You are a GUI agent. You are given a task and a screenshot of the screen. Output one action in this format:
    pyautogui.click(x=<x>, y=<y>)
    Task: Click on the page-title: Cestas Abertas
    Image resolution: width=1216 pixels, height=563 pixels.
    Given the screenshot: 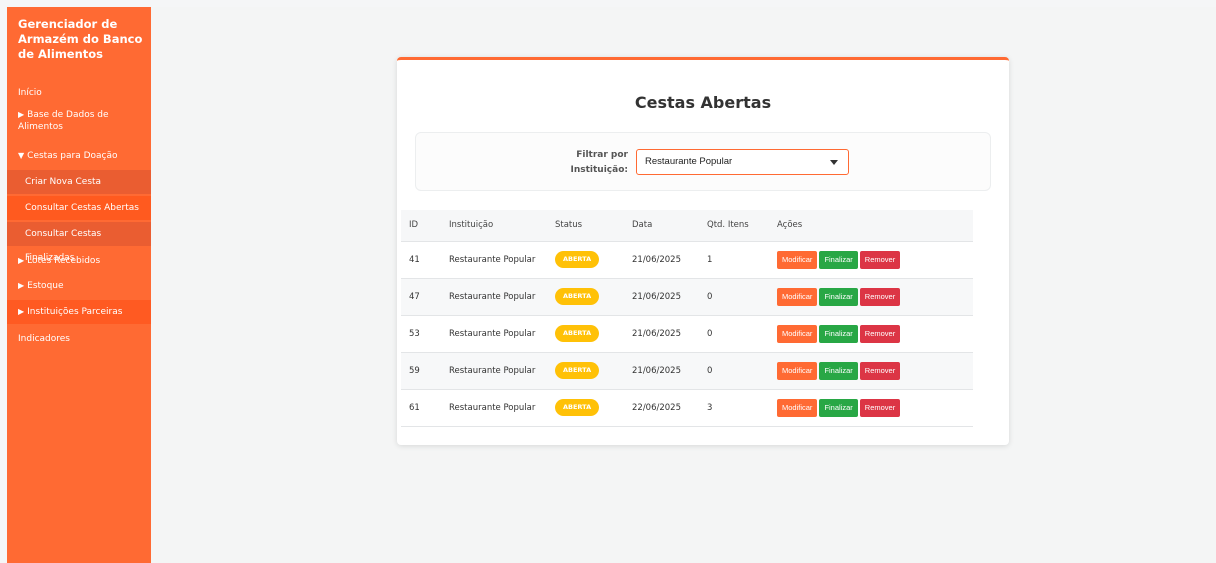 What is the action you would take?
    pyautogui.click(x=703, y=102)
    